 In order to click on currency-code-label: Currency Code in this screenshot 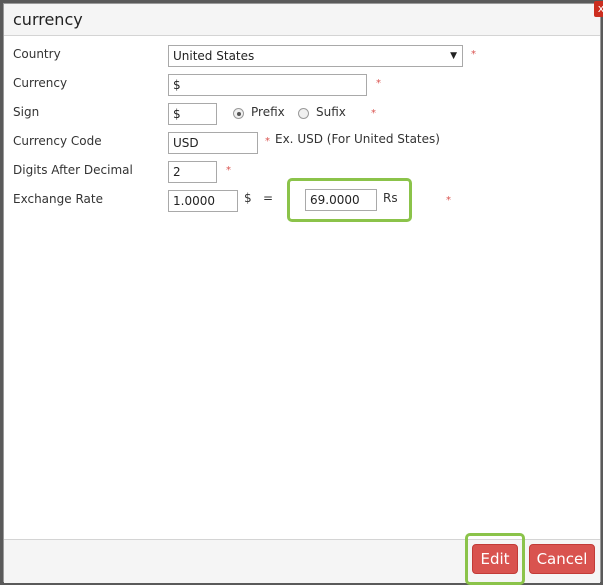, I will do `click(57, 141)`.